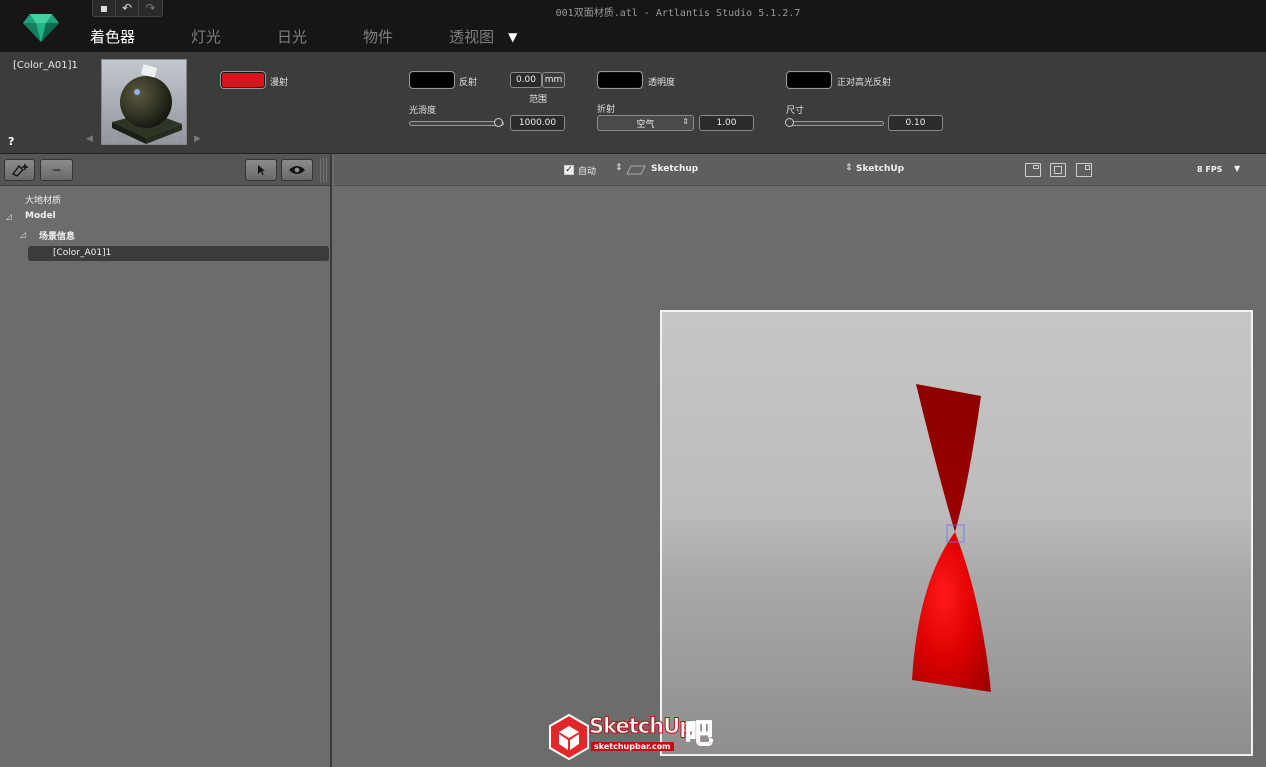 This screenshot has height=767, width=1266. Describe the element at coordinates (498, 122) in the screenshot. I see `gloss-slider-handle` at that location.